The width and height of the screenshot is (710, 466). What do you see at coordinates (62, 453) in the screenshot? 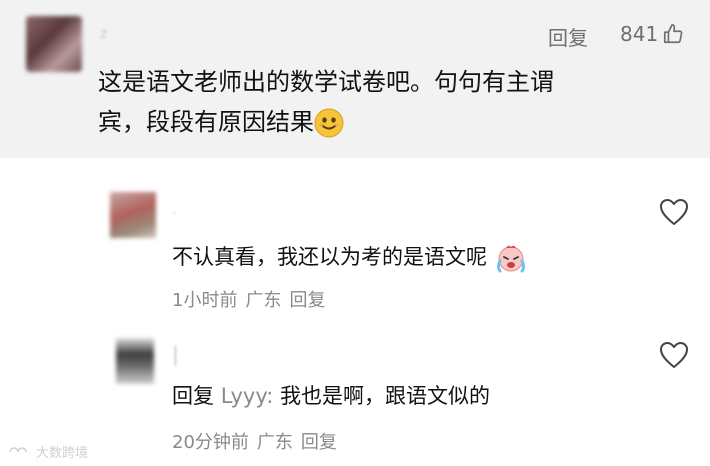
I see `watermark-text: 大数跨境` at bounding box center [62, 453].